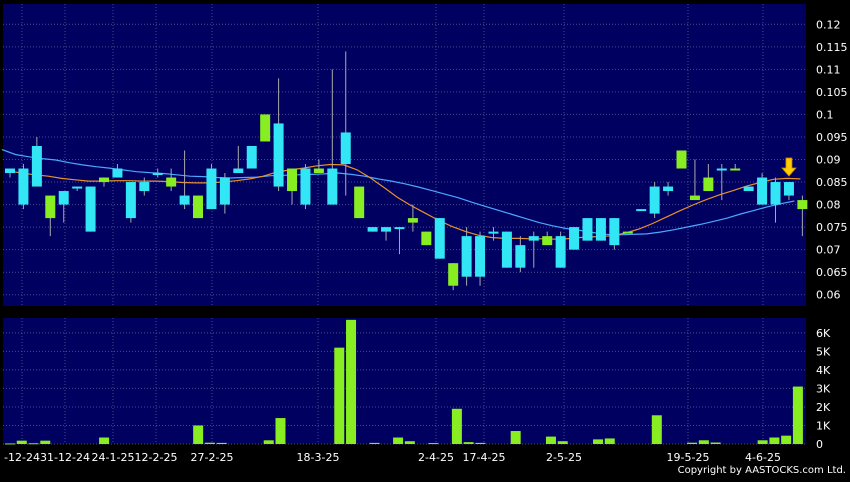 The image size is (850, 482). Describe the element at coordinates (828, 250) in the screenshot. I see `price-y-tick-label: 0.07` at that location.